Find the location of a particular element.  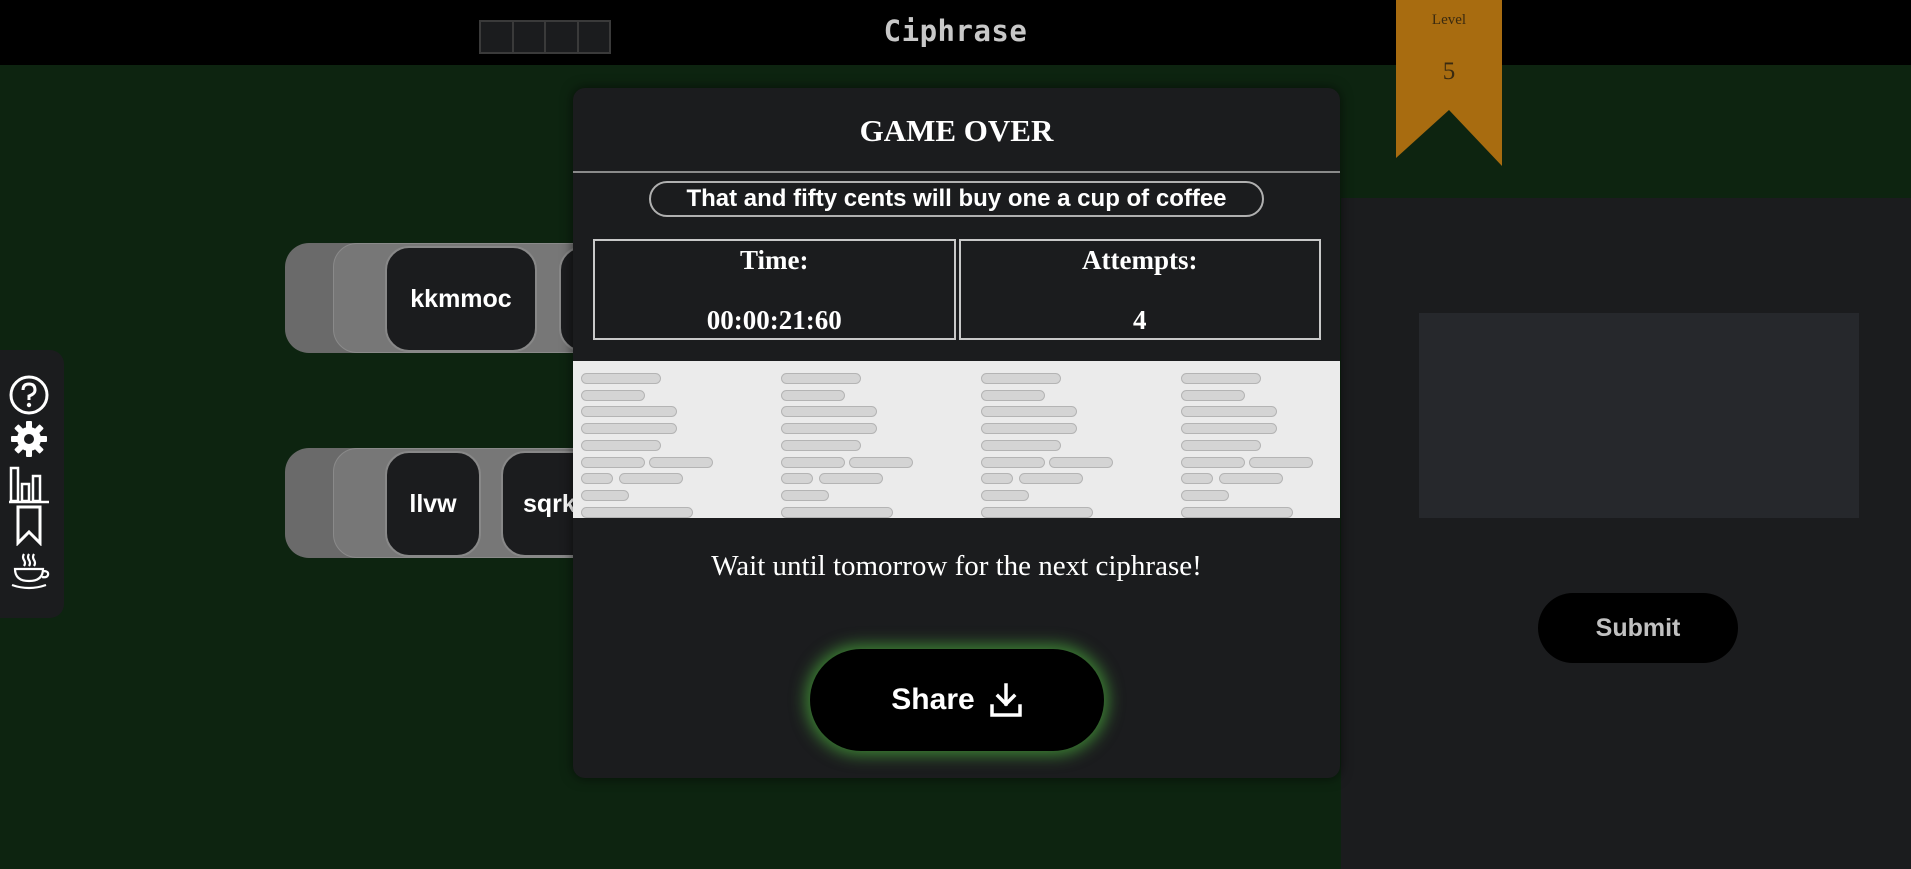

answer-input-area is located at coordinates (1639, 415).